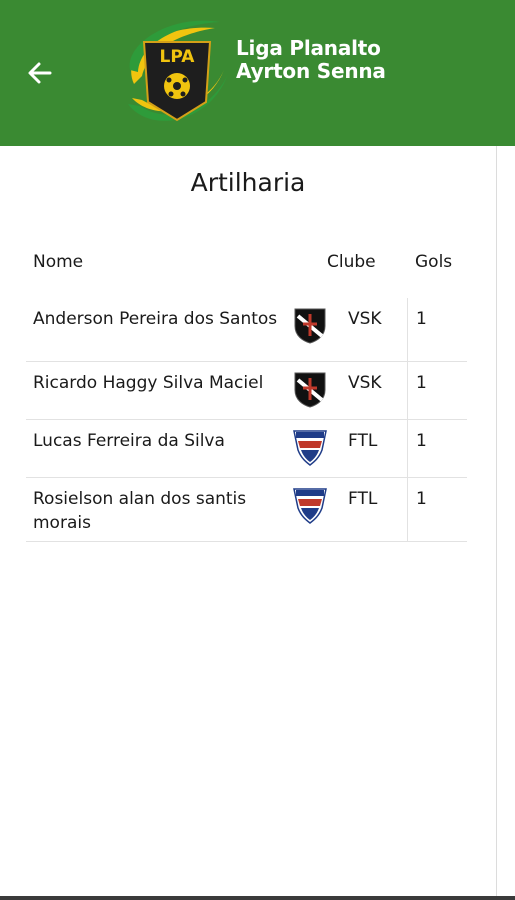 This screenshot has width=515, height=900. What do you see at coordinates (351, 262) in the screenshot?
I see `header-club: Clube` at bounding box center [351, 262].